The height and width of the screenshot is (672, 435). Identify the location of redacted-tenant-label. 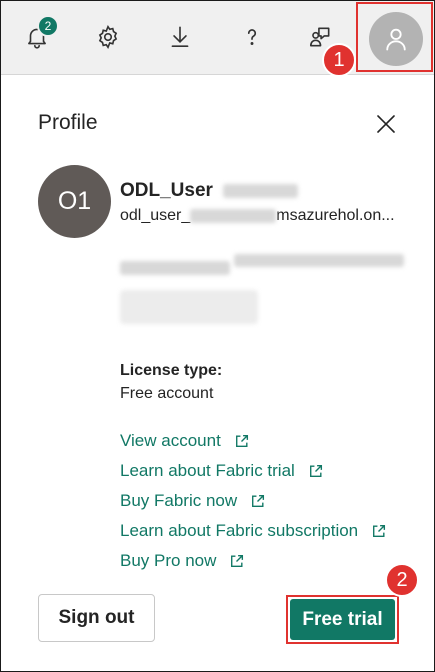
(175, 268).